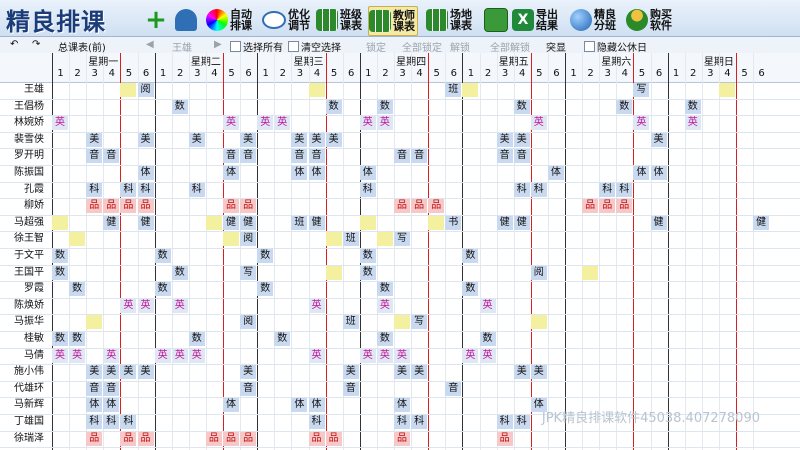 Image resolution: width=800 pixels, height=450 pixels. What do you see at coordinates (24, 389) in the screenshot?
I see `teacher-name: 代雄环` at bounding box center [24, 389].